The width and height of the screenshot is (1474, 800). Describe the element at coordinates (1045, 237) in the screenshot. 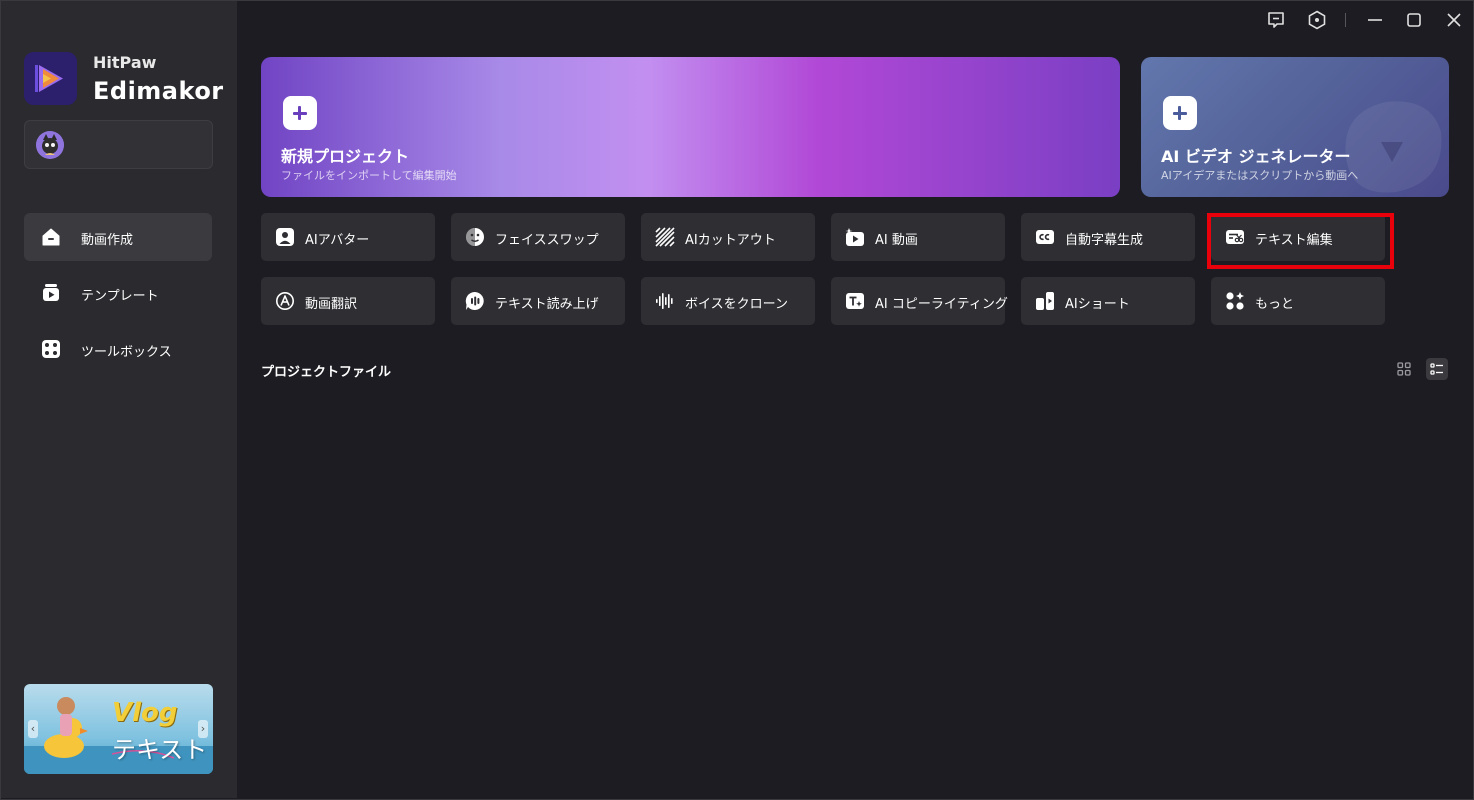

I see `cc-icon` at that location.